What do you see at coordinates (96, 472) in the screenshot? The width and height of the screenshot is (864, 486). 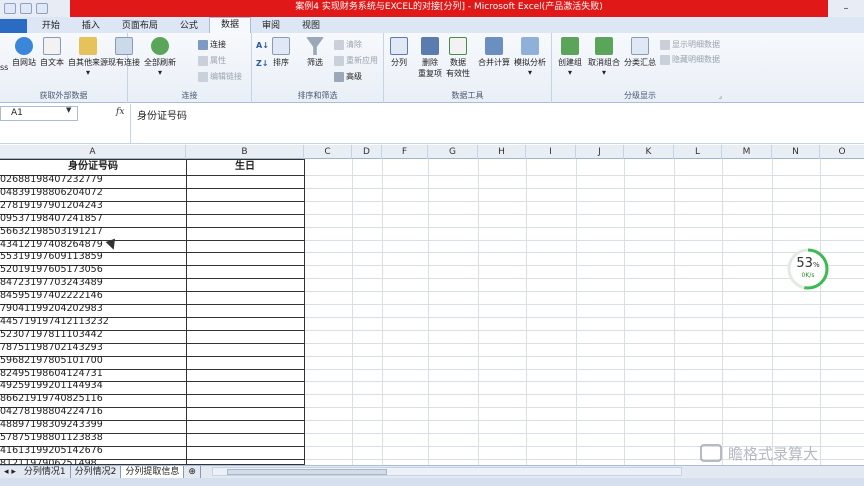 I see `sheet-tab: 分列情况2` at bounding box center [96, 472].